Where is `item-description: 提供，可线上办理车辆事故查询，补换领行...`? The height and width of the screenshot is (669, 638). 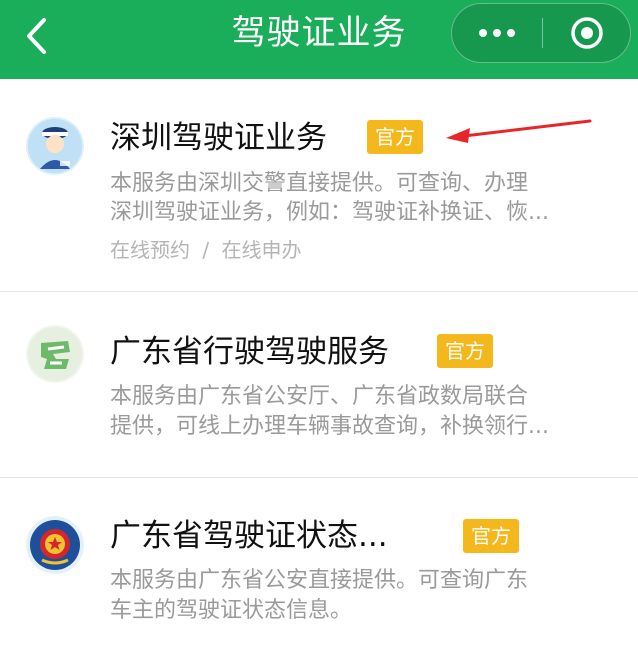 item-description: 提供，可线上办理车辆事故查询，补换领行... is located at coordinates (329, 426).